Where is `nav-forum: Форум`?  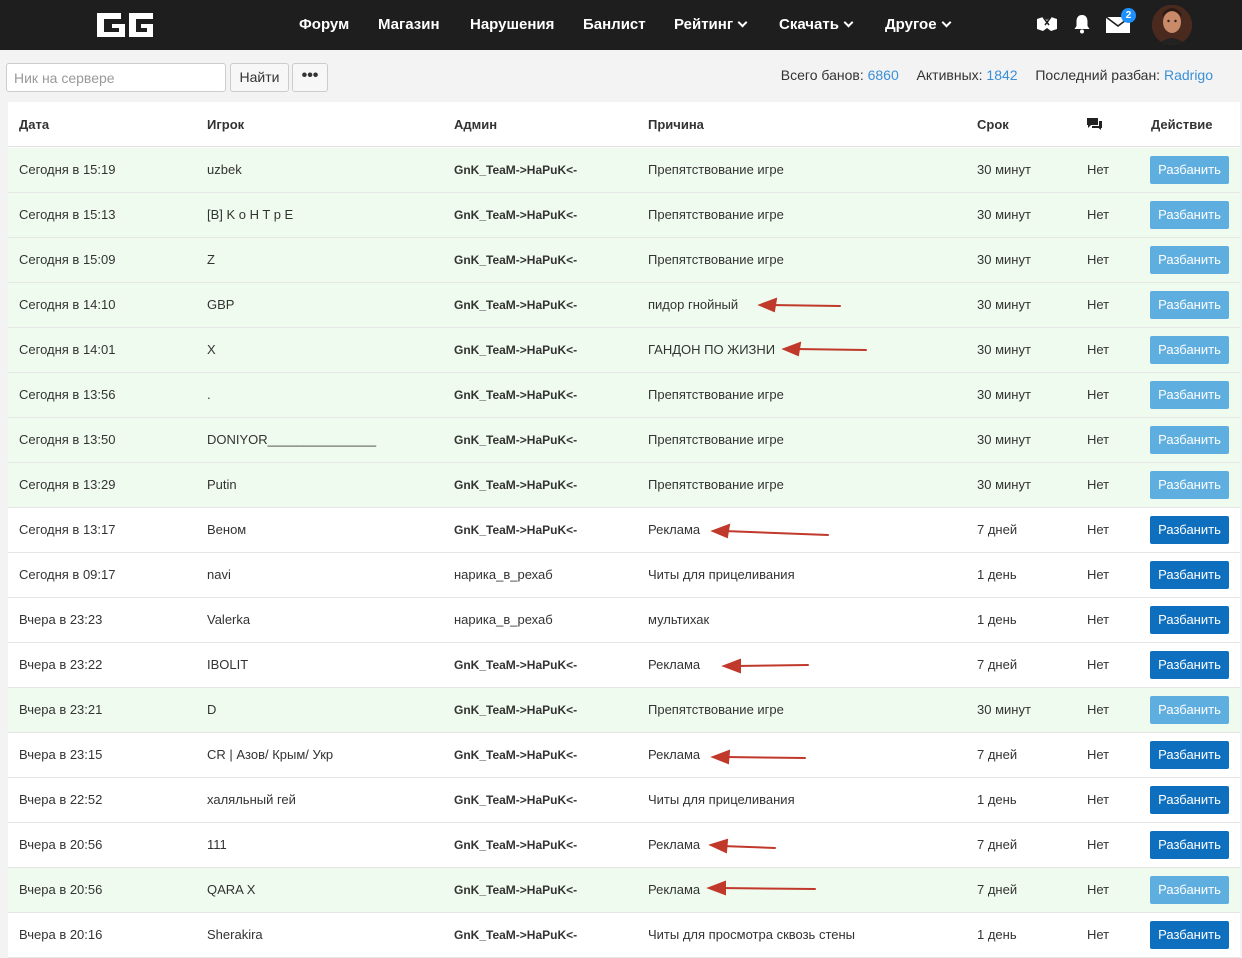 nav-forum: Форум is located at coordinates (324, 25).